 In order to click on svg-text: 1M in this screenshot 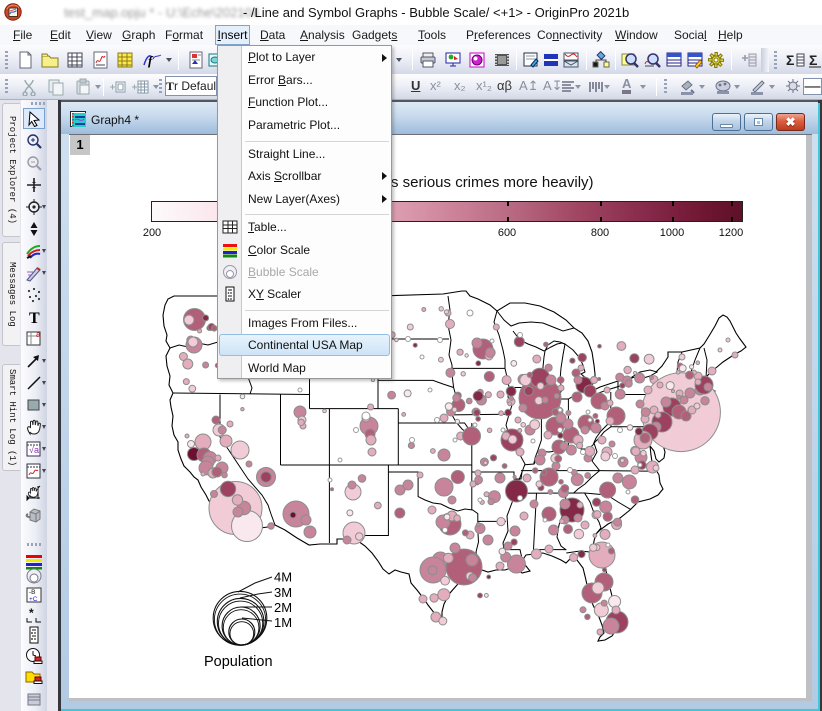, I will do `click(283, 622)`.